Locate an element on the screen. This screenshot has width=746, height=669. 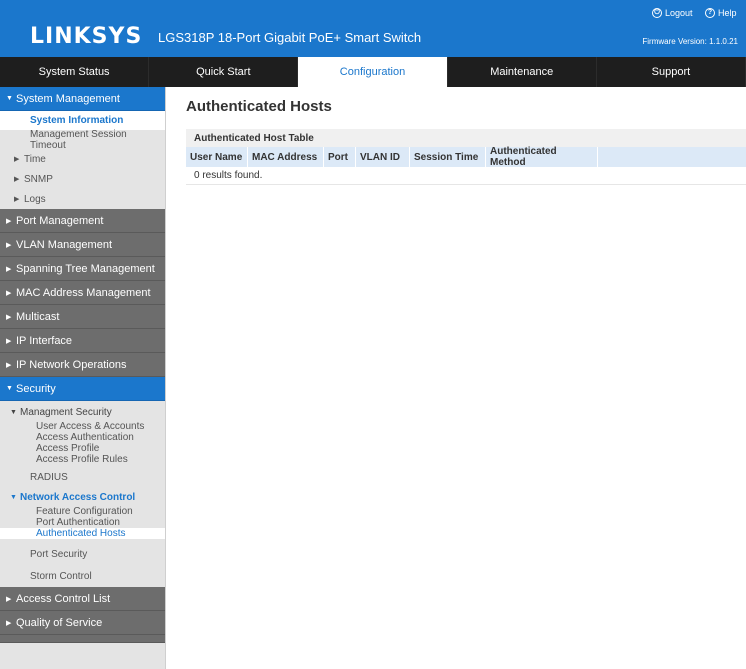
sidebar-section-spanning-tree: ▶ Spanning Tree Management is located at coordinates (82, 269).